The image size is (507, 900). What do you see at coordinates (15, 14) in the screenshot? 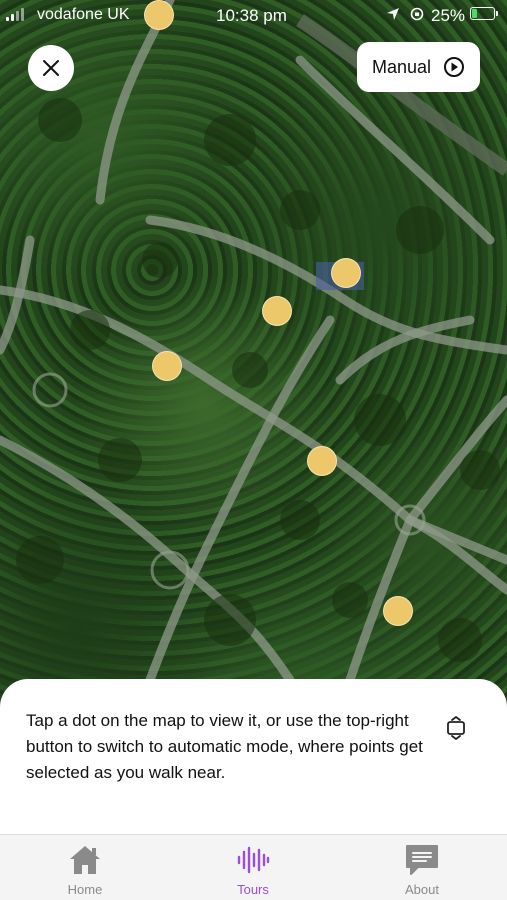
I see `signal-strength-icon` at bounding box center [15, 14].